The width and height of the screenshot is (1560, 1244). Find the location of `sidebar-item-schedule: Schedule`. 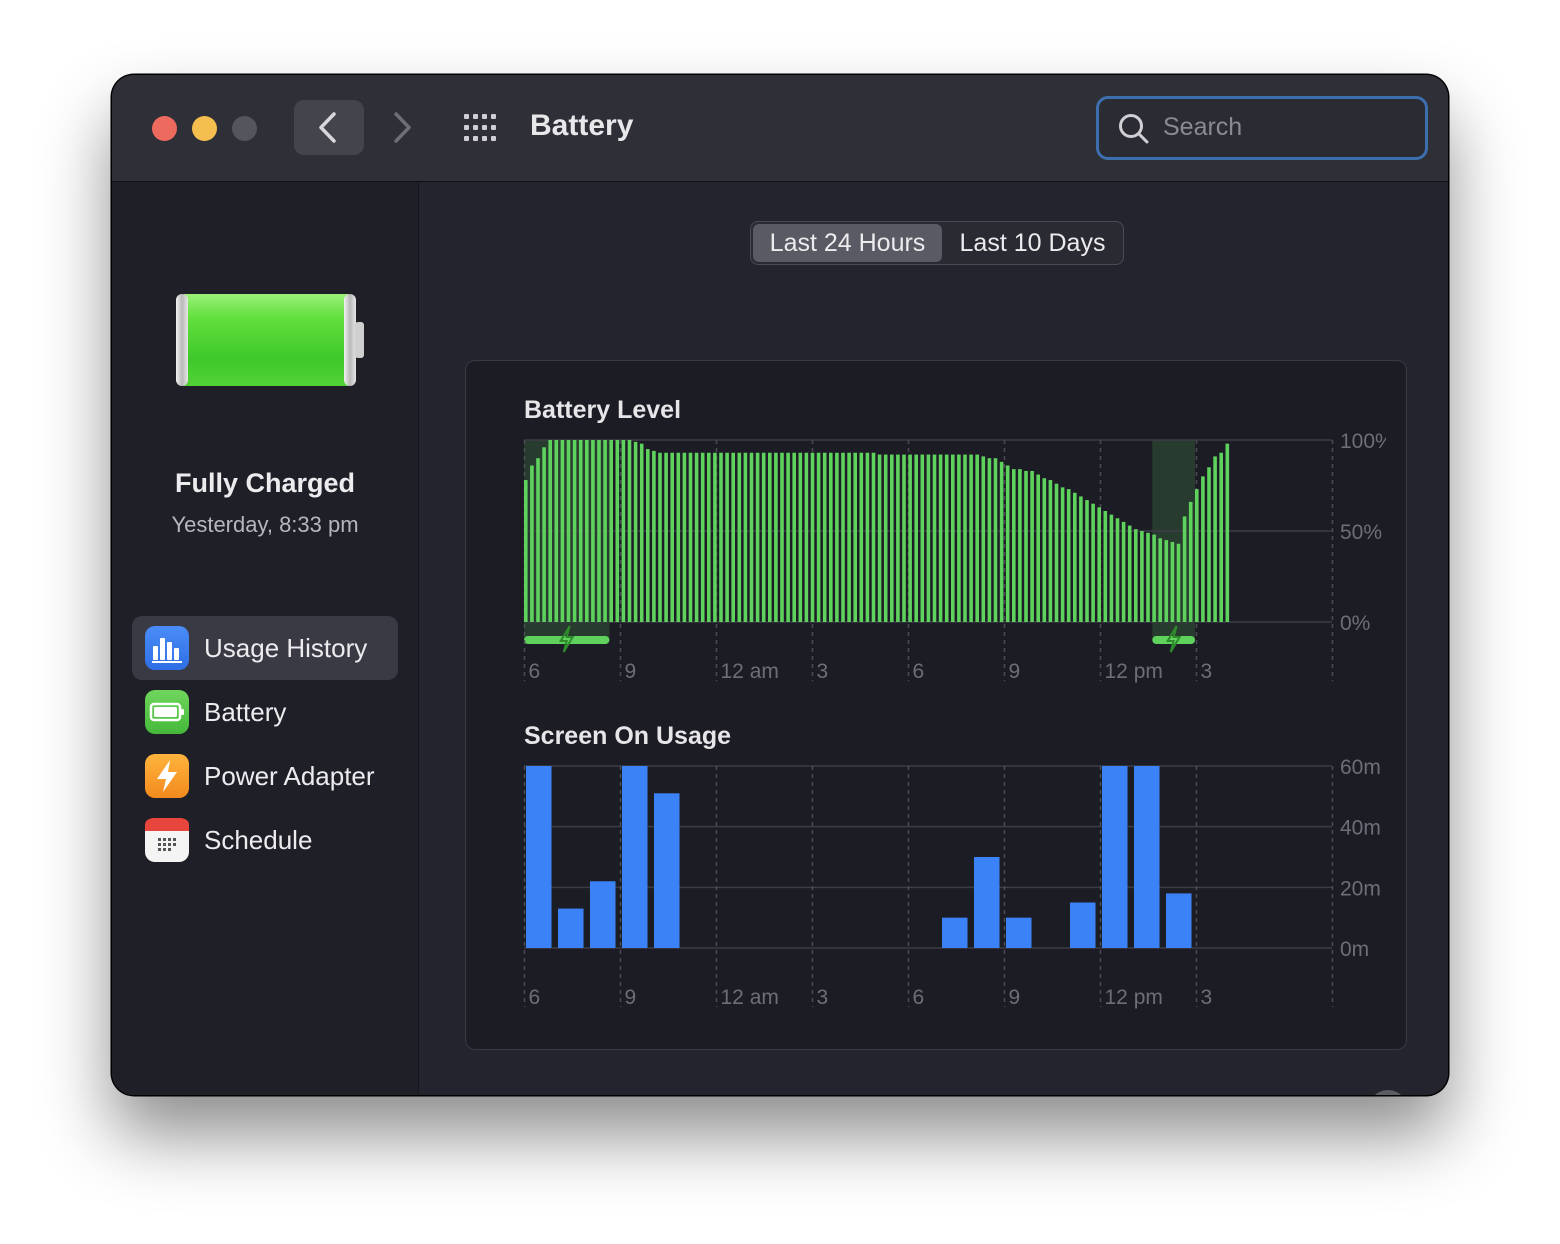

sidebar-item-schedule: Schedule is located at coordinates (265, 840).